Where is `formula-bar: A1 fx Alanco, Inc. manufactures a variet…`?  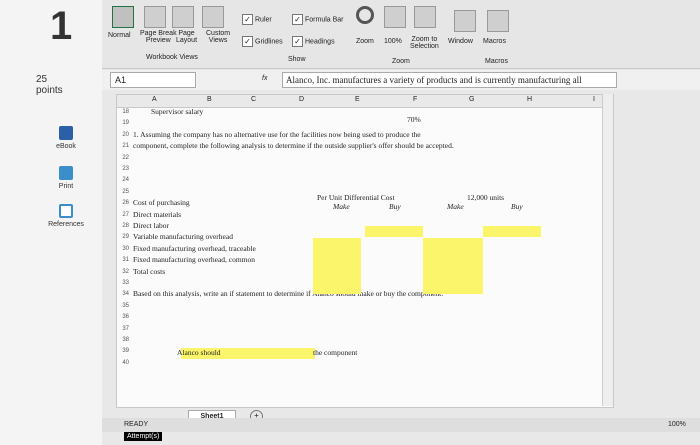 formula-bar: A1 fx Alanco, Inc. manufactures a variet… is located at coordinates (401, 80).